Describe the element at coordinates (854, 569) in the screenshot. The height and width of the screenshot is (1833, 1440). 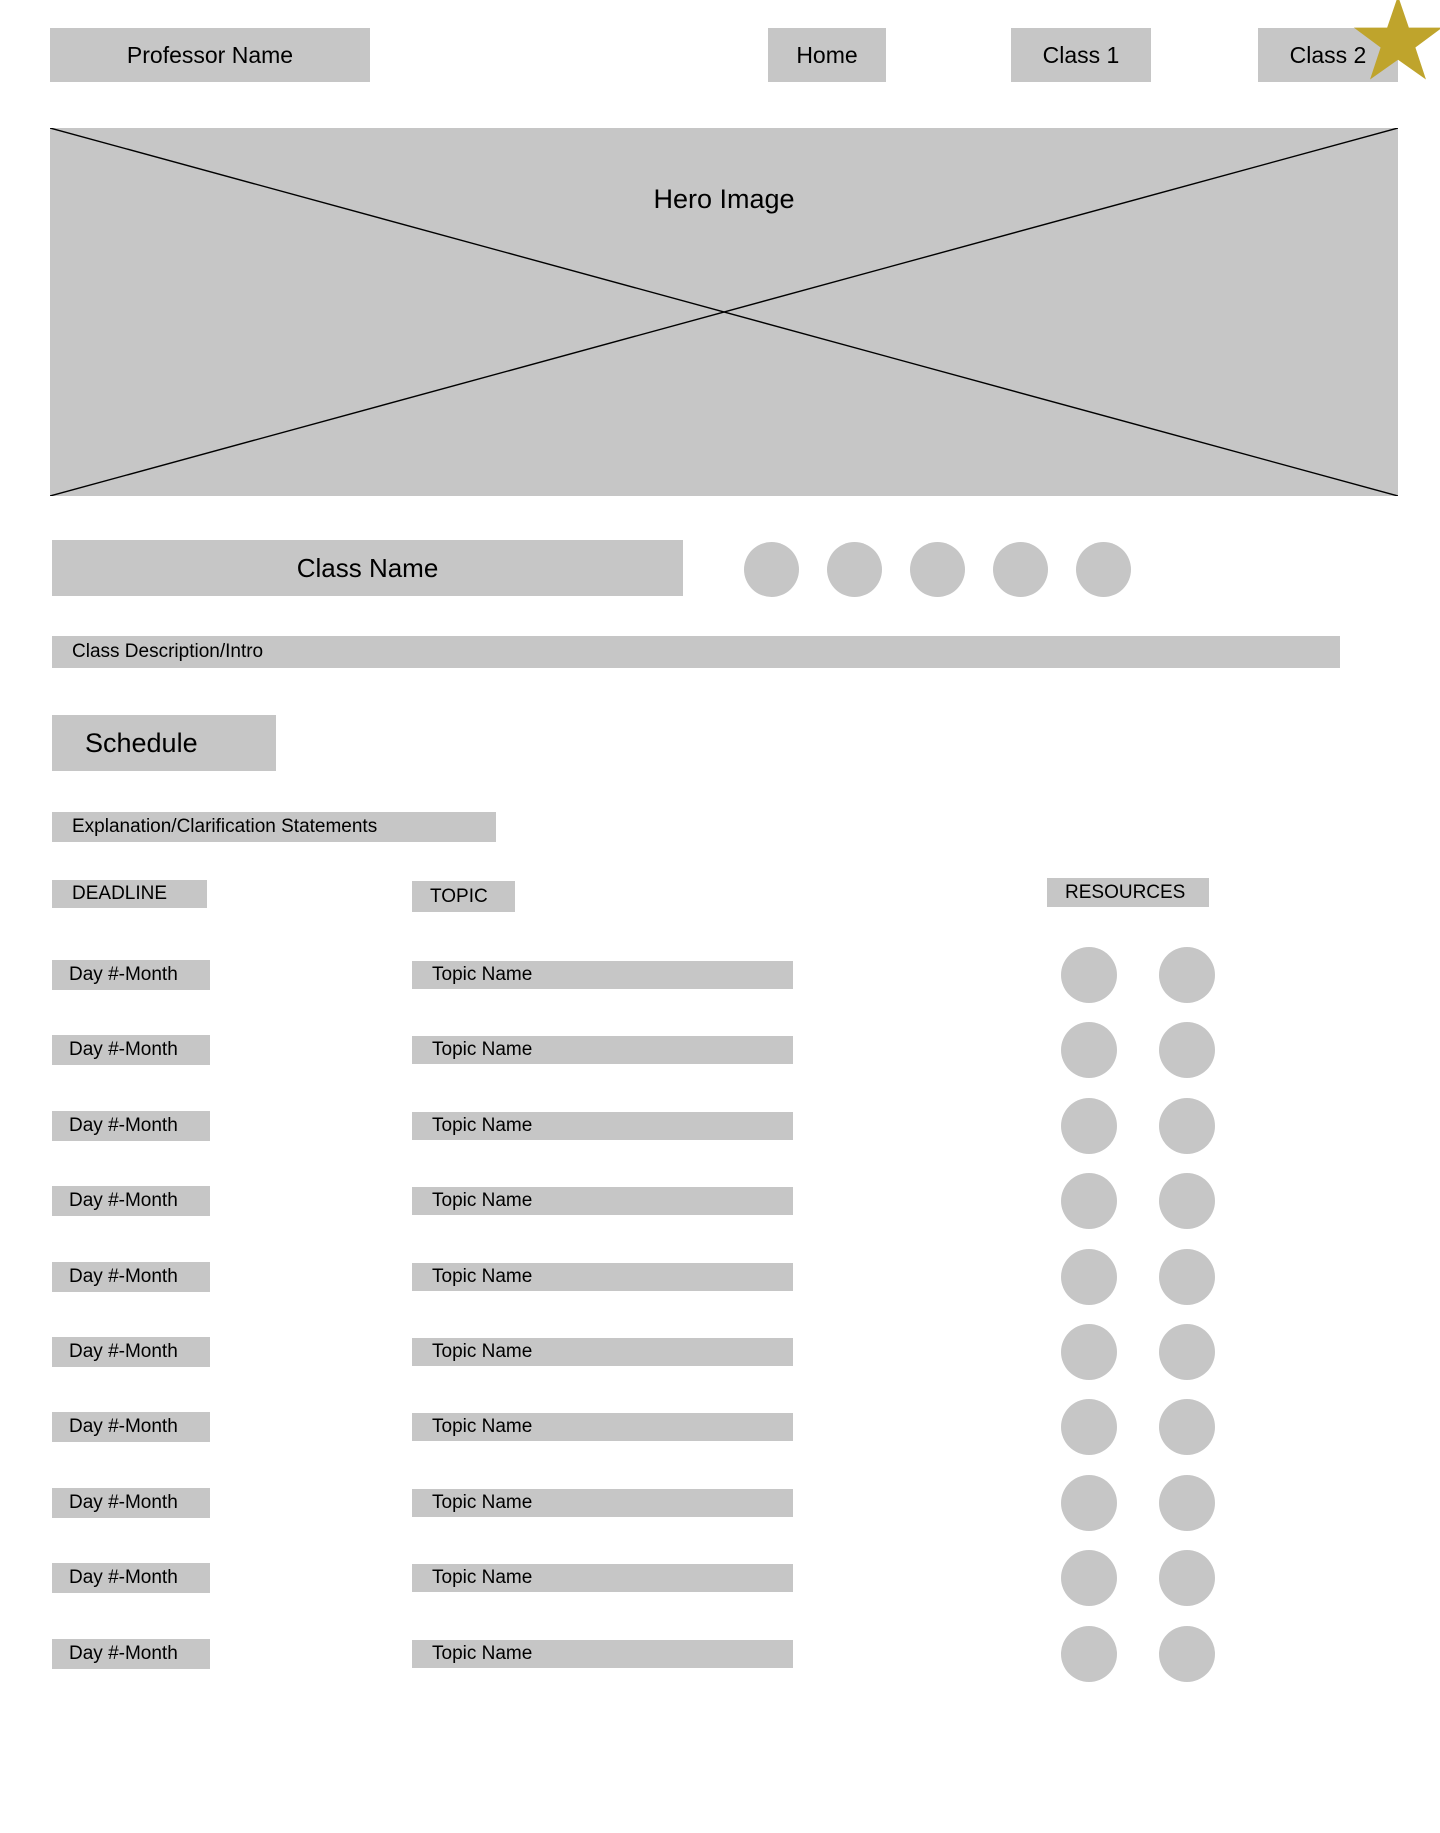
I see `social-circle-2-icon` at that location.